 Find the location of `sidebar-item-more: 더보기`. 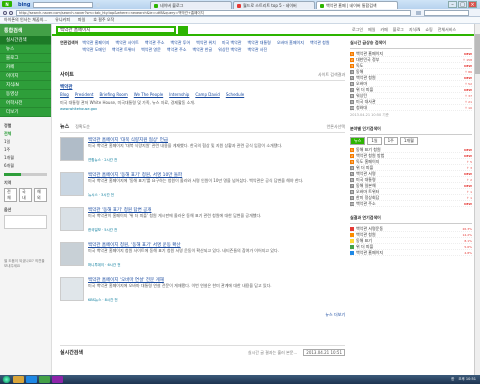

sidebar-item-more: 더보기 is located at coordinates (25, 112).